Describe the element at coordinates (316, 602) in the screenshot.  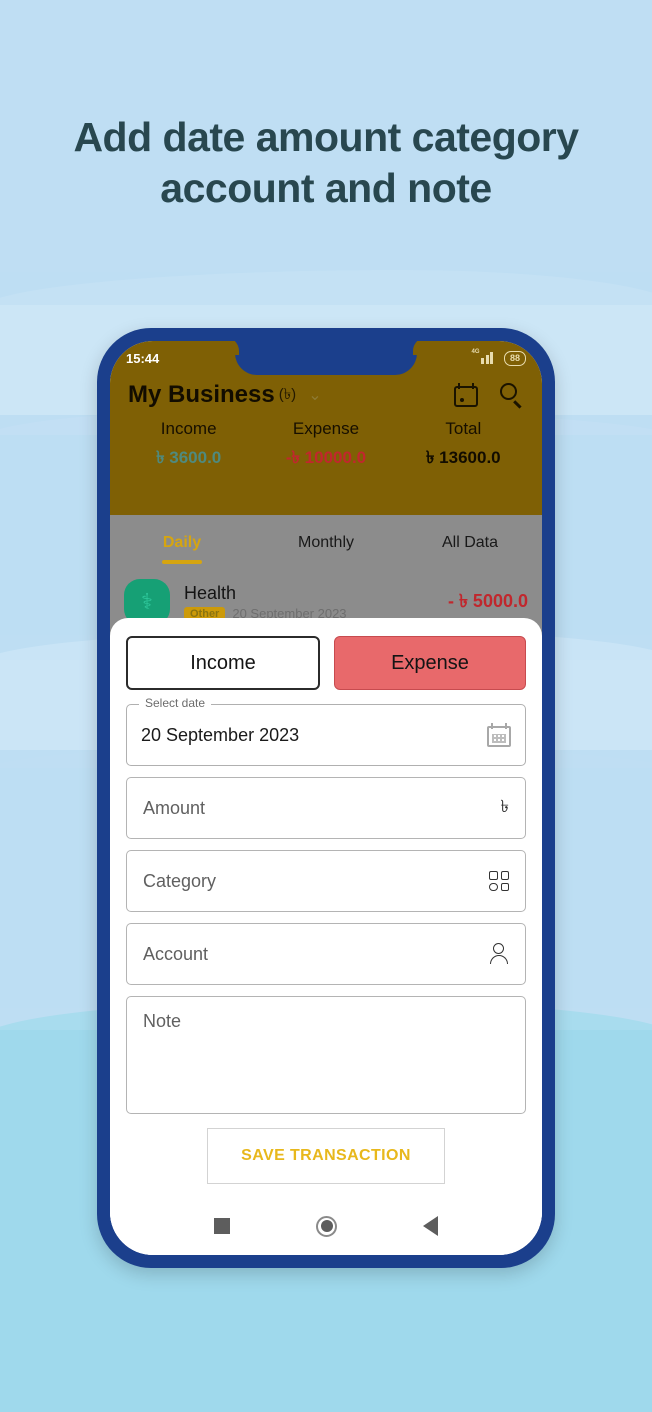
I see `transaction-details: Health Other 20 September 2023` at that location.